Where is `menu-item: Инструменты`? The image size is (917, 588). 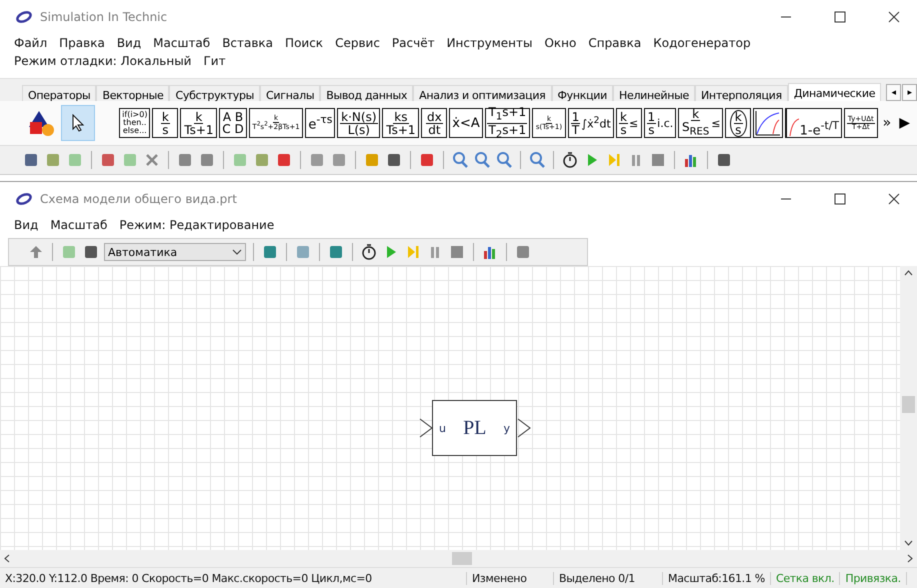 menu-item: Инструменты is located at coordinates (489, 43).